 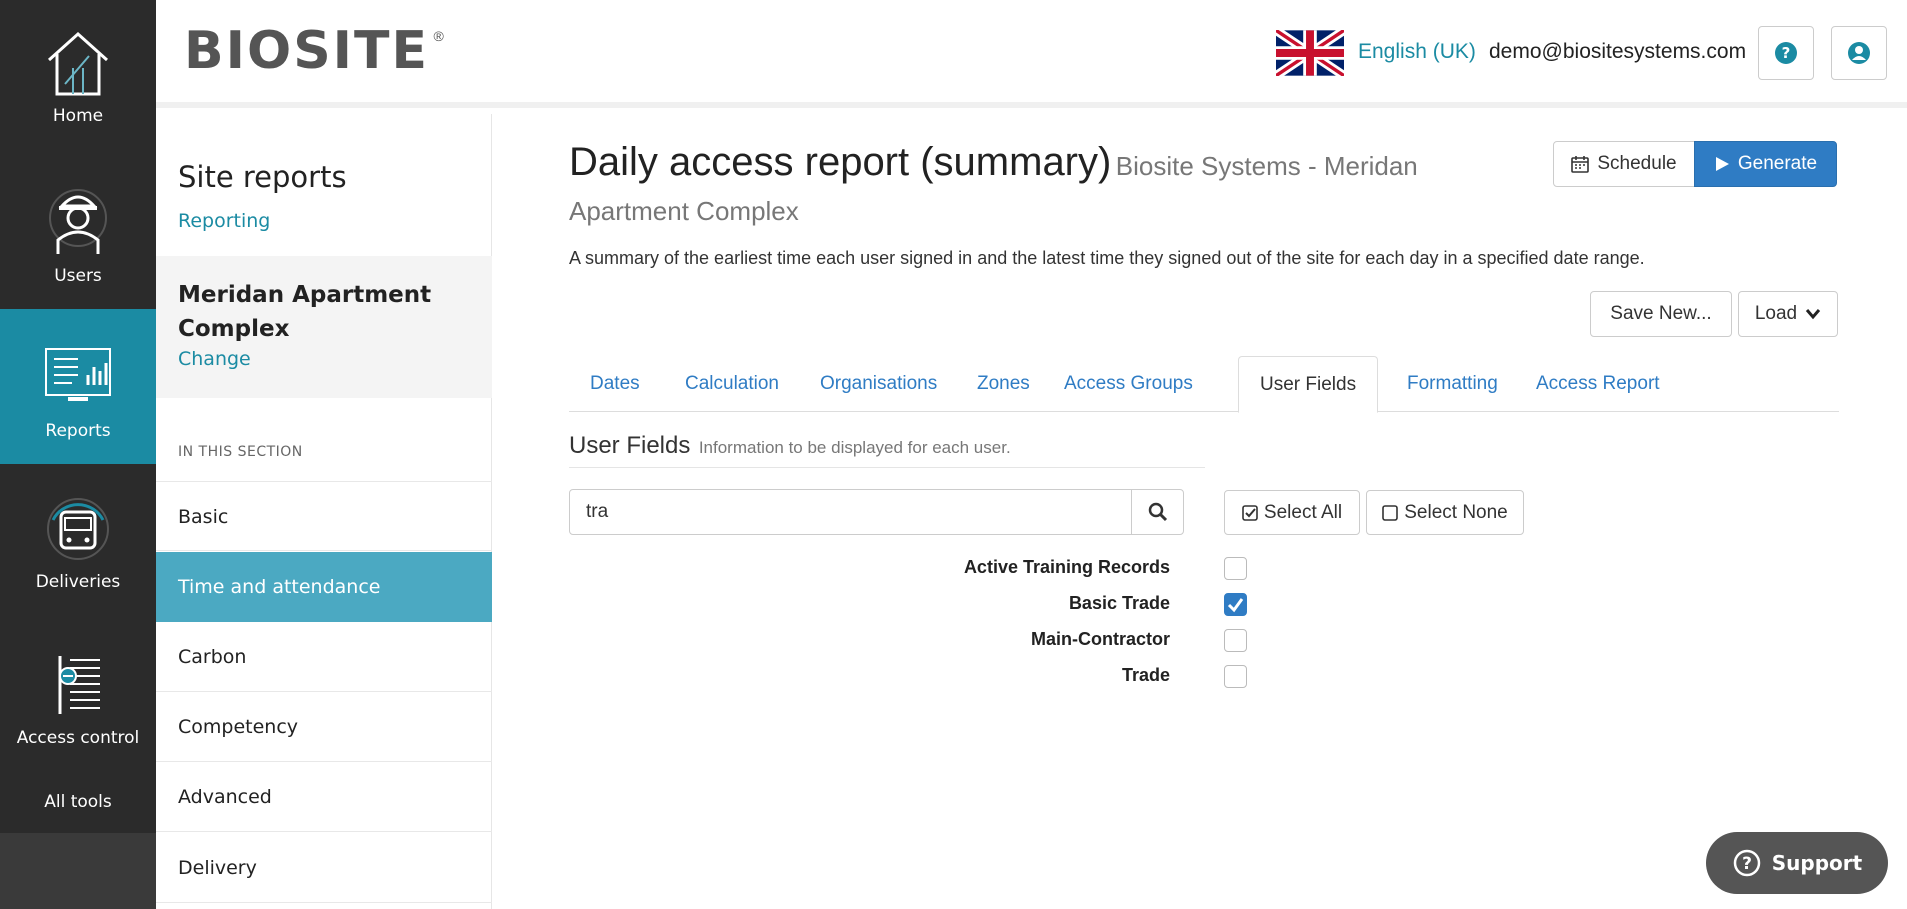 What do you see at coordinates (850, 512) in the screenshot?
I see `field-search-input` at bounding box center [850, 512].